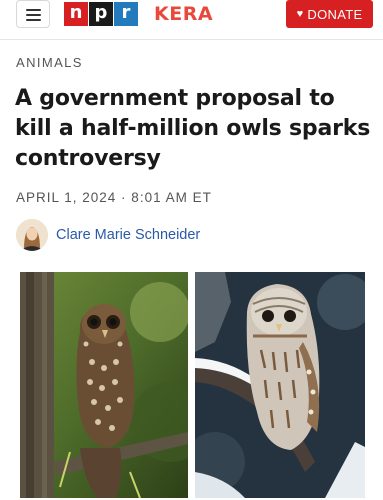 The height and width of the screenshot is (500, 383). I want to click on publish-date: APRIL 1, 2024 · 8:01 AM ET, so click(114, 197).